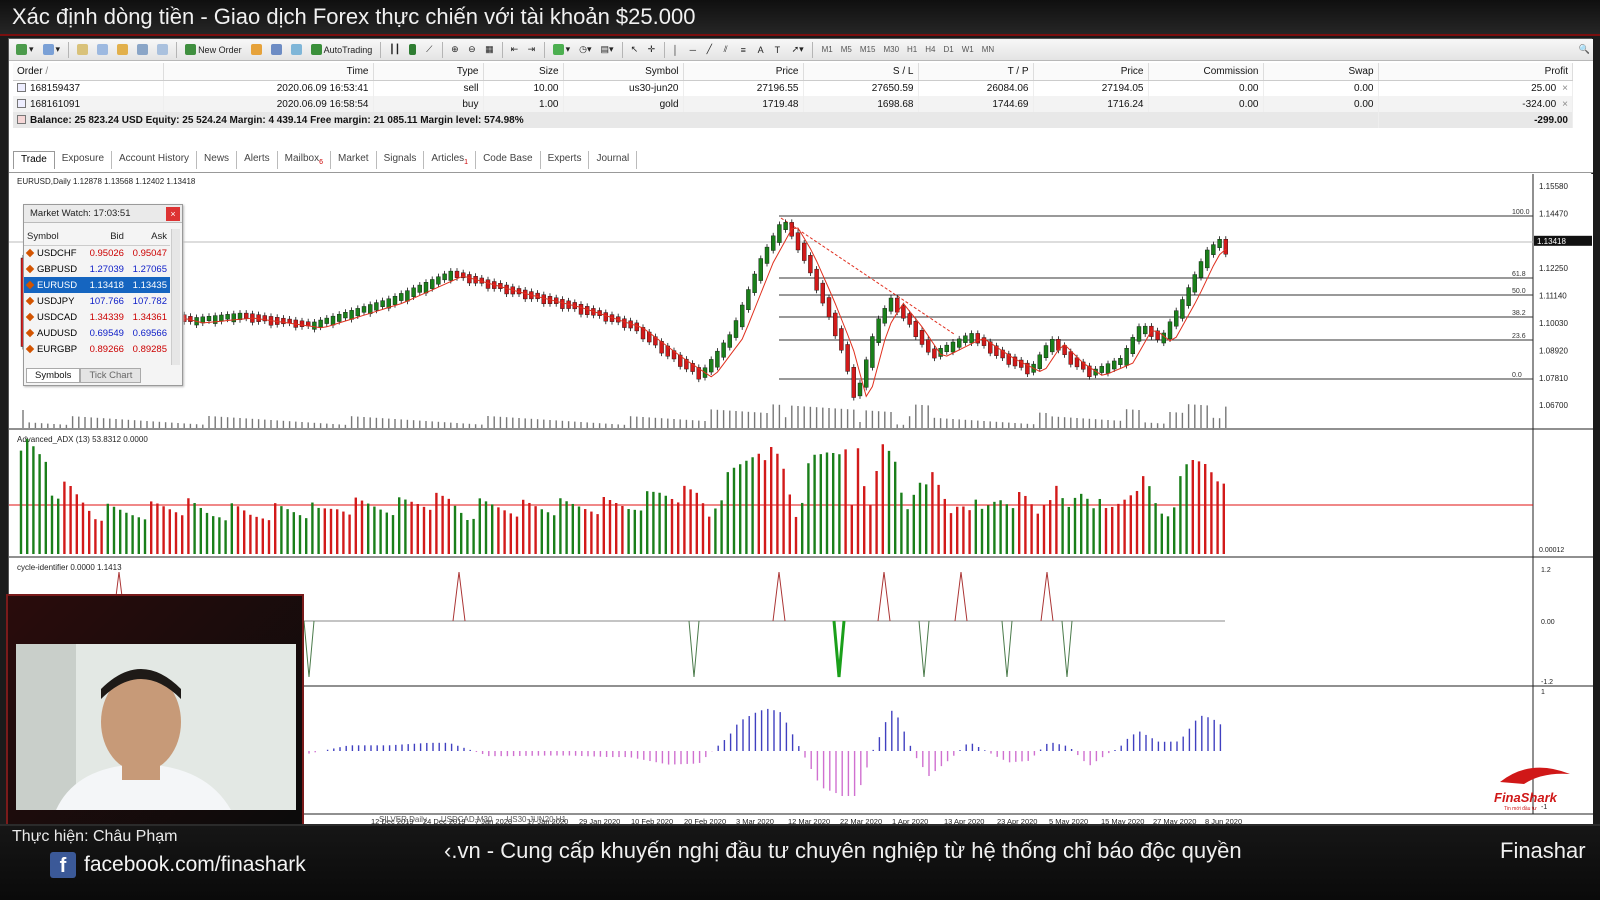 This screenshot has width=1600, height=900. What do you see at coordinates (948, 50) in the screenshot?
I see `timeframe-d1: D1` at bounding box center [948, 50].